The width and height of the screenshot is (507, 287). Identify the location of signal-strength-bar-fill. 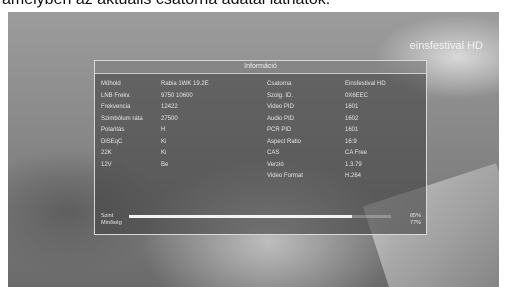
(240, 216).